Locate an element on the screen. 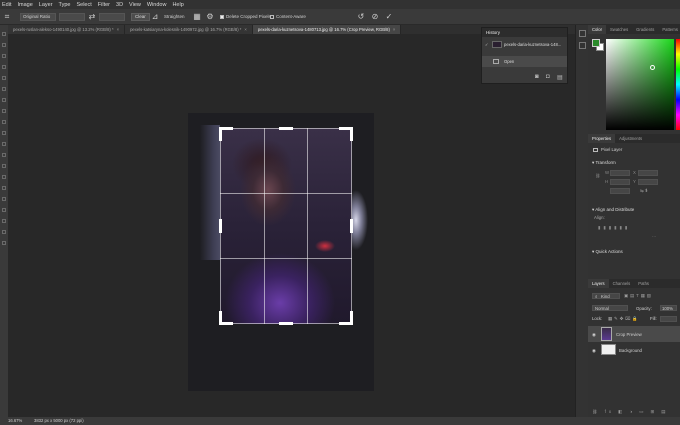 The width and height of the screenshot is (680, 425). document-info: 3832 px x 5000 px (72 ppi) is located at coordinates (59, 421).